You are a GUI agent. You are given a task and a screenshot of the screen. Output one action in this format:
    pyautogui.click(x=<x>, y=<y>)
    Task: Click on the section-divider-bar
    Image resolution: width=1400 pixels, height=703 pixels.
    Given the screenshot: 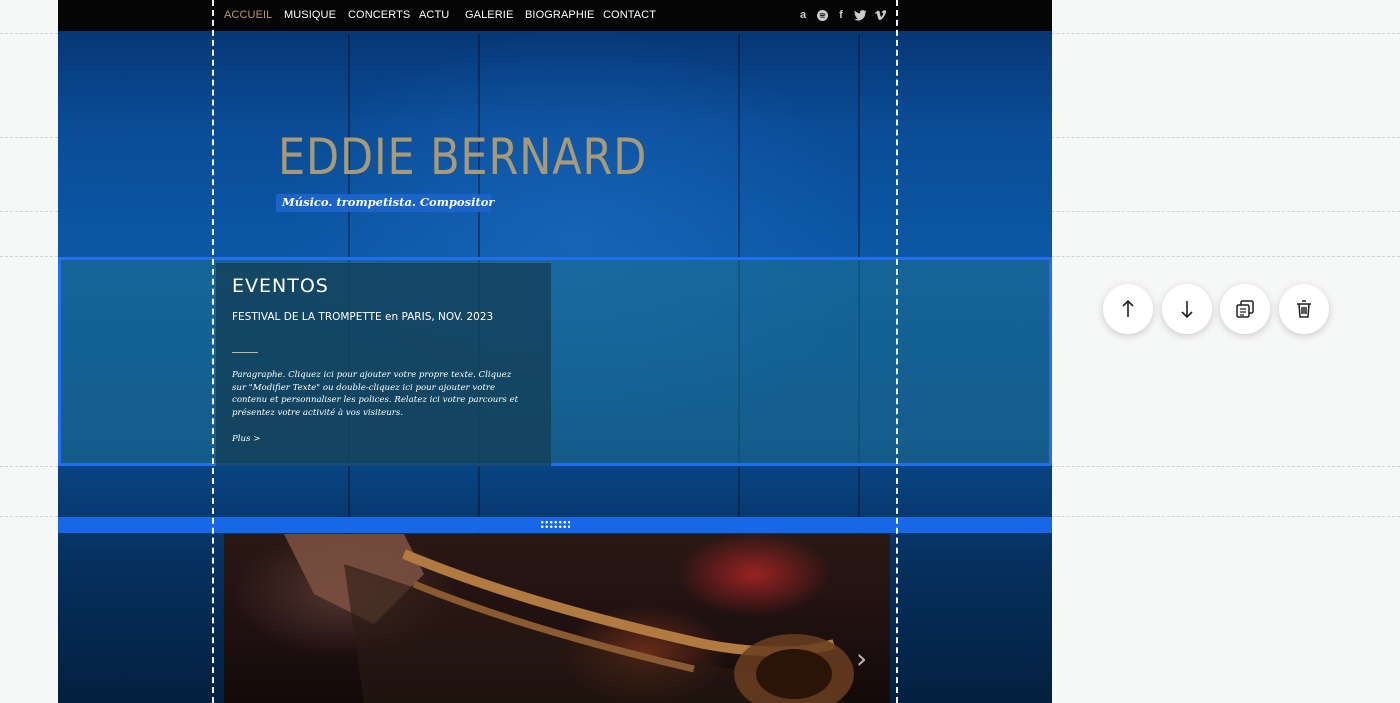 What is the action you would take?
    pyautogui.click(x=555, y=525)
    